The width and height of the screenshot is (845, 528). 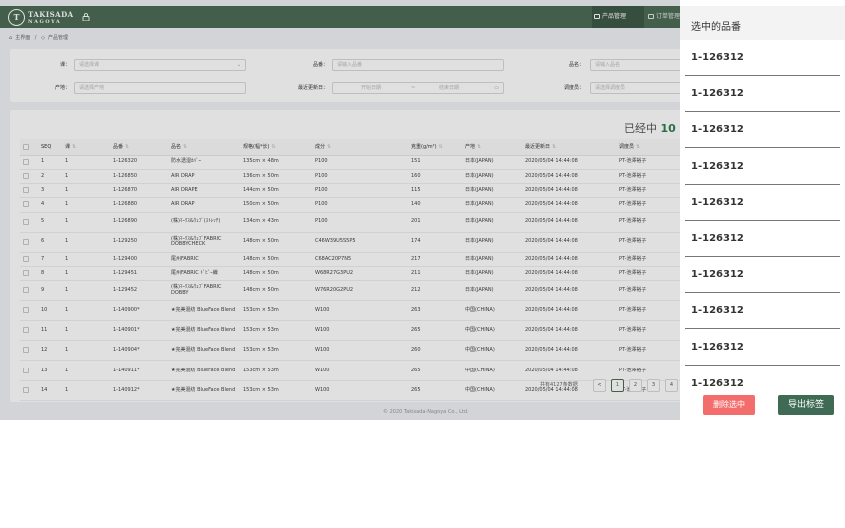 What do you see at coordinates (729, 405) in the screenshot?
I see `delete-selected-button: 删除选中` at bounding box center [729, 405].